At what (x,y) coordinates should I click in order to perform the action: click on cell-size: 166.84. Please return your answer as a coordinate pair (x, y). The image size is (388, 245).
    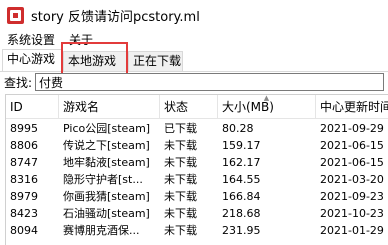
    Looking at the image, I should click on (241, 196).